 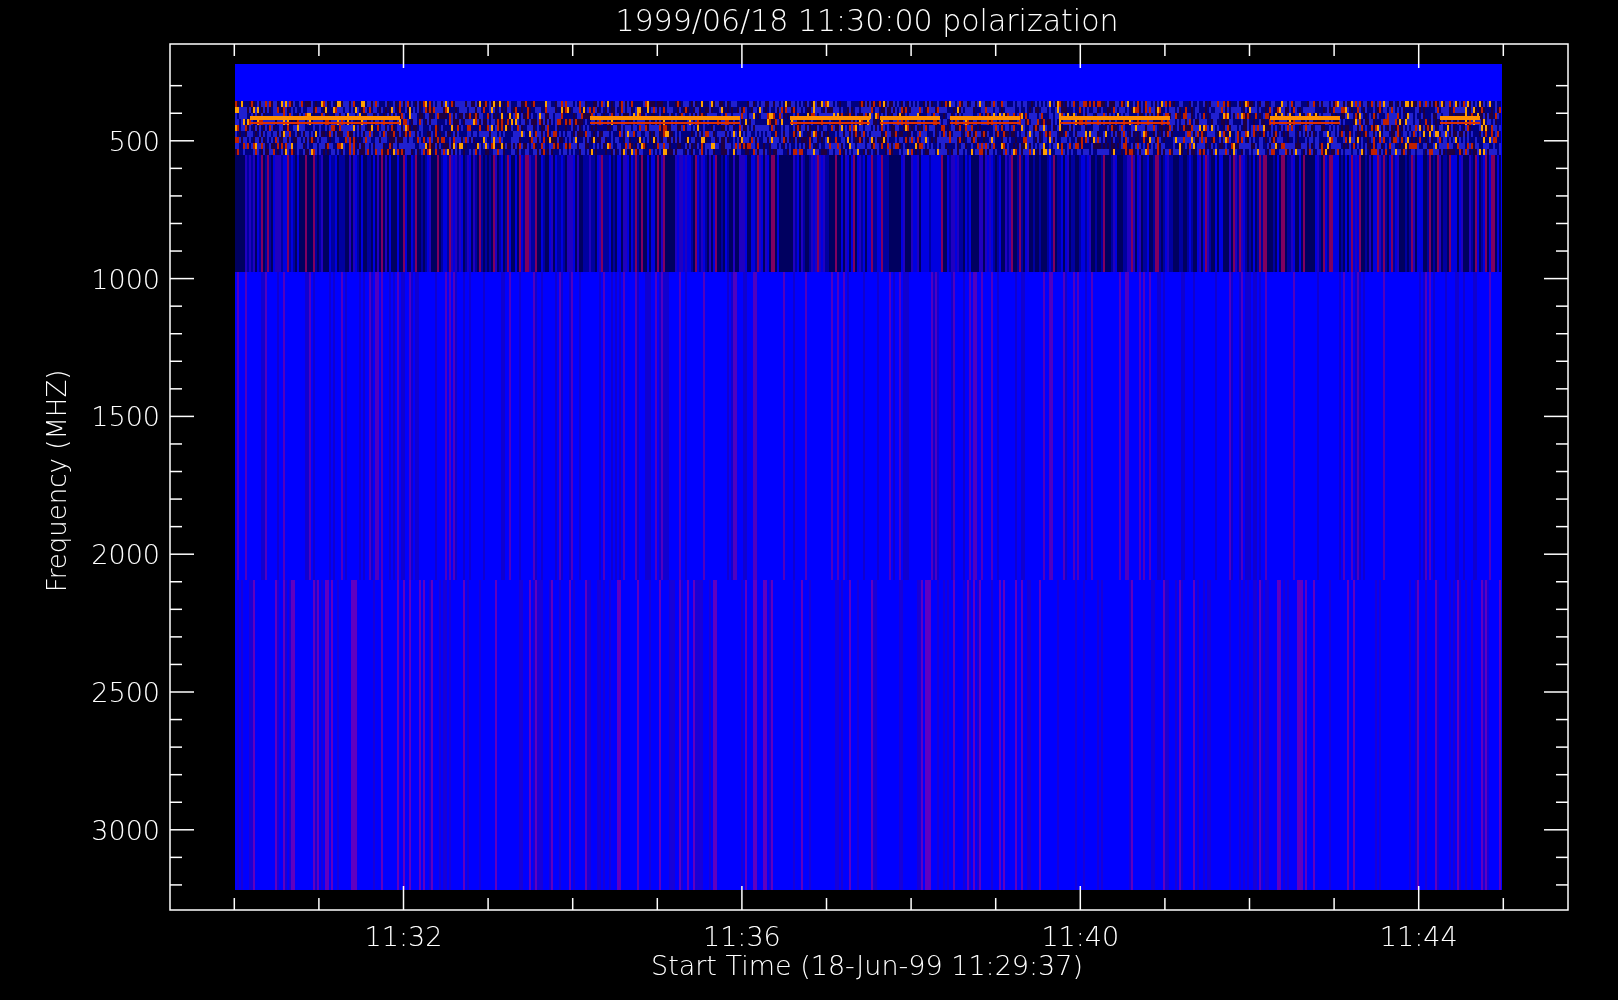 I want to click on x-tick-label: 11:36, so click(x=742, y=936).